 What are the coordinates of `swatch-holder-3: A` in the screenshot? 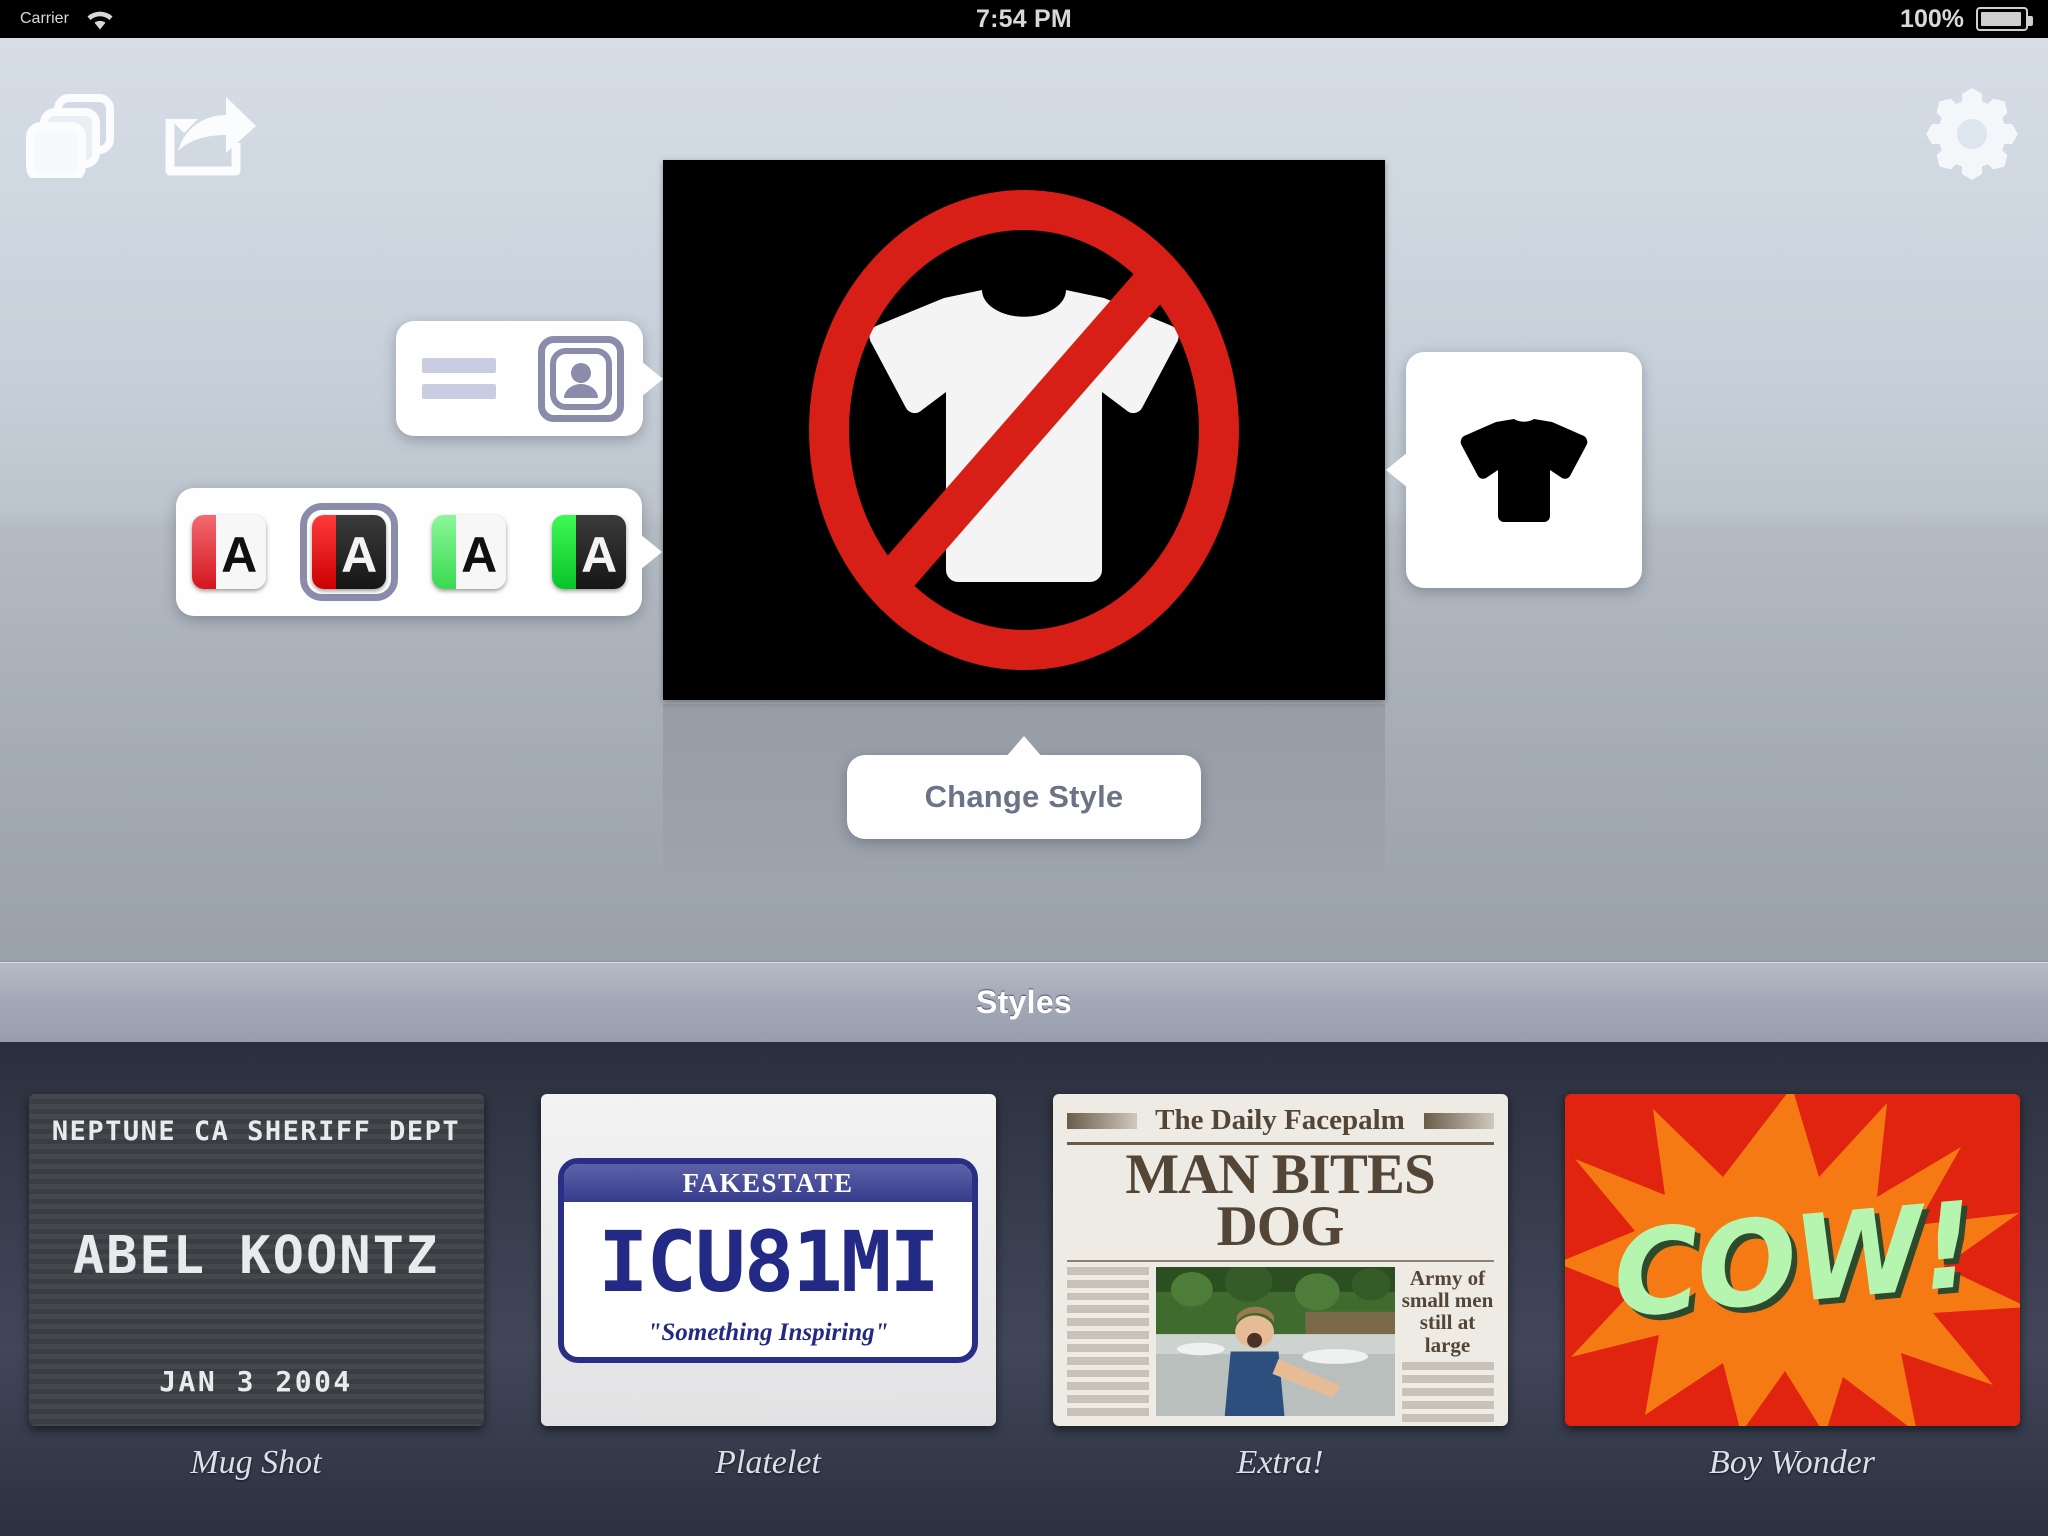 It's located at (589, 552).